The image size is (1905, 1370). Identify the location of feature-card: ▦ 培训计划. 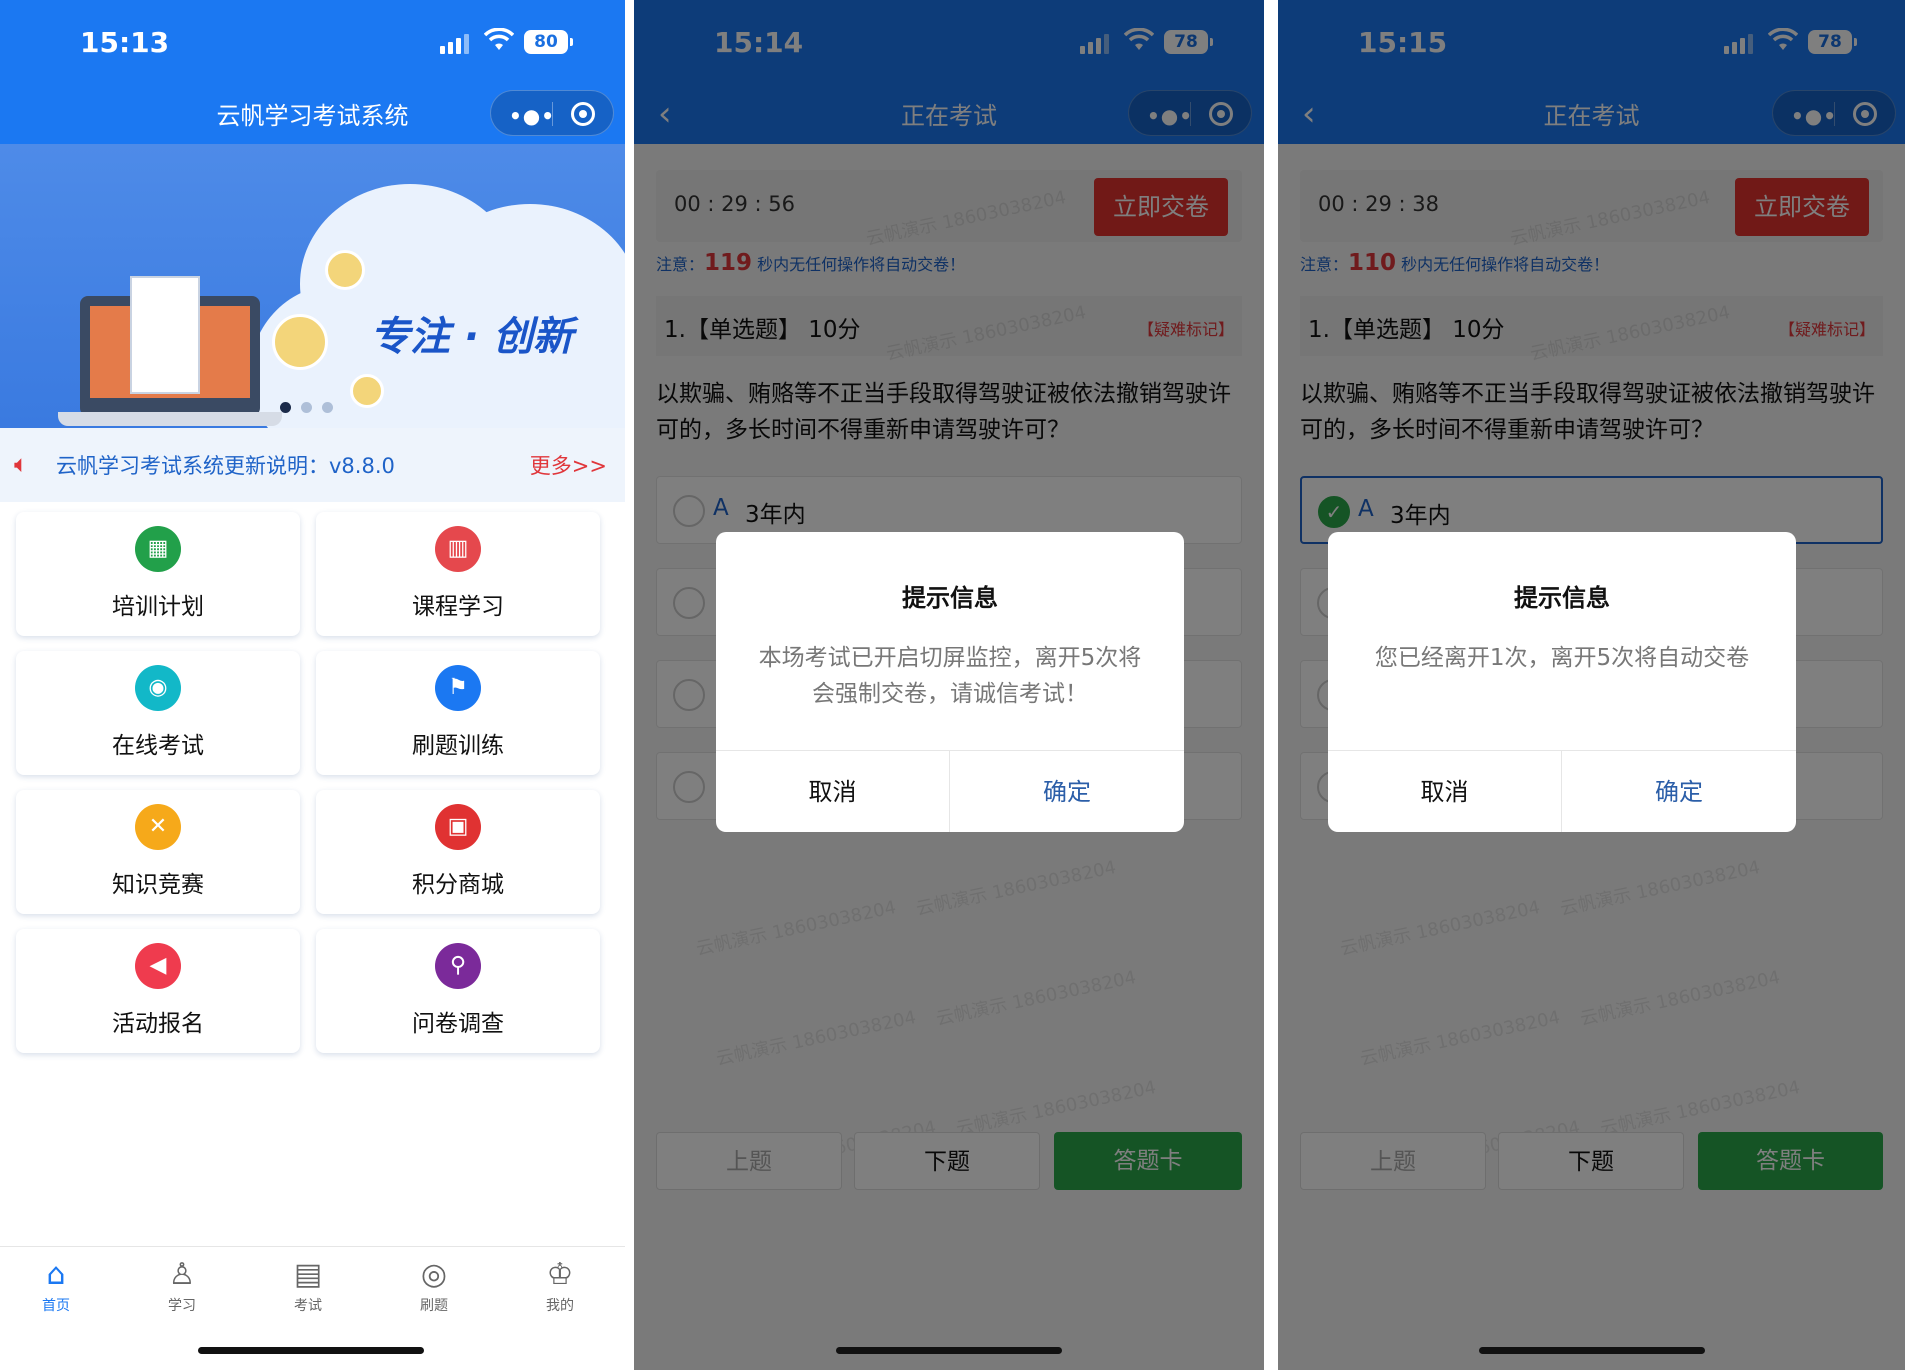
(158, 574).